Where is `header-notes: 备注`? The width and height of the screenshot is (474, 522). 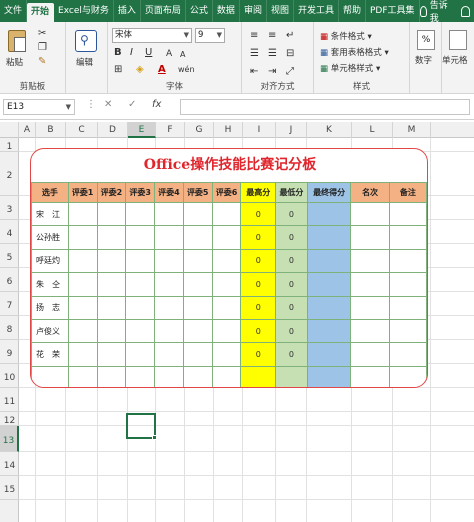
header-notes: 备注 is located at coordinates (407, 192).